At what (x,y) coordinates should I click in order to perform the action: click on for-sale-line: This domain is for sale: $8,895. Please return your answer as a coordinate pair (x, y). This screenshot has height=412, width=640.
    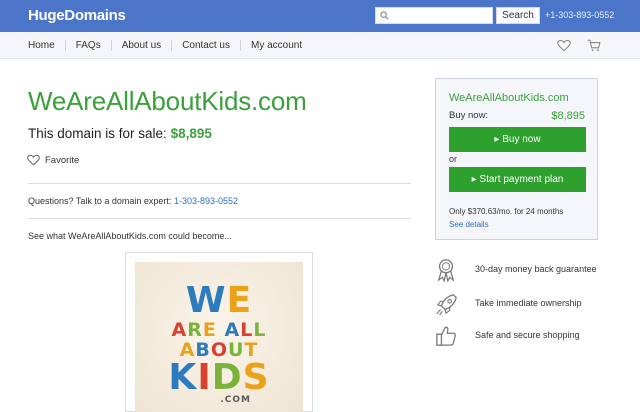
    Looking at the image, I should click on (120, 133).